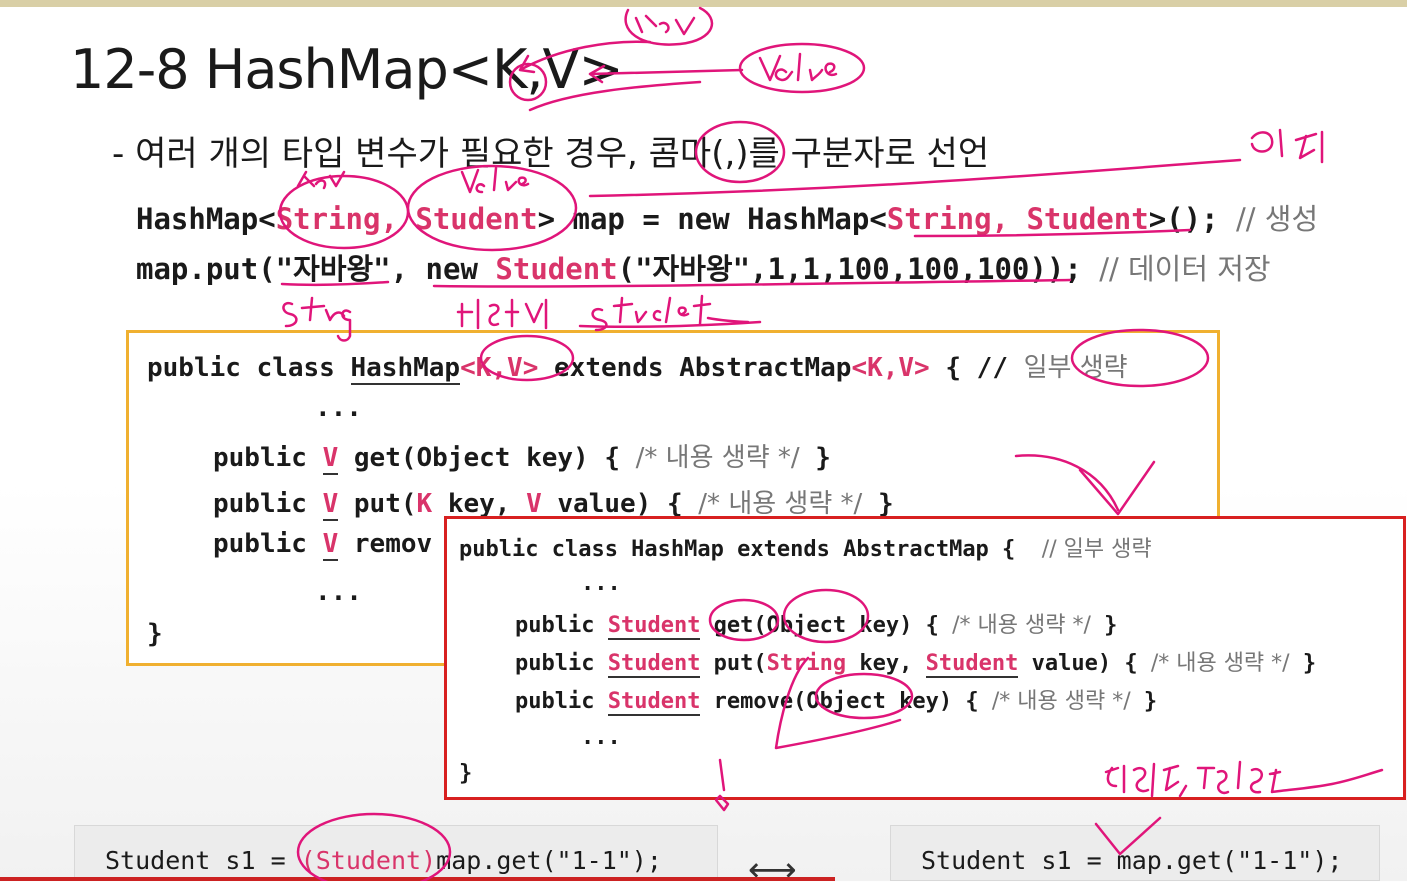 This screenshot has height=890, width=1407. I want to click on get-circle, so click(744, 620).